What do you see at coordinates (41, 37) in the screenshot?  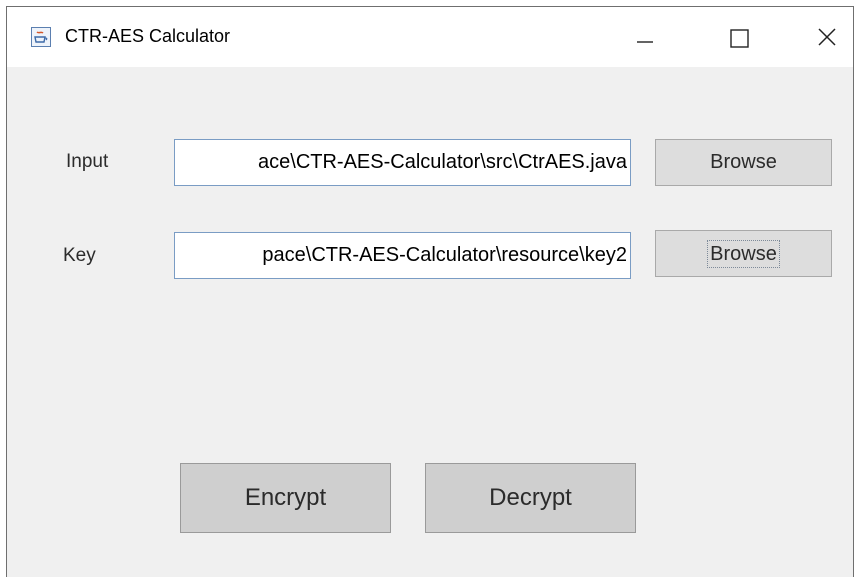 I see `java-app-icon` at bounding box center [41, 37].